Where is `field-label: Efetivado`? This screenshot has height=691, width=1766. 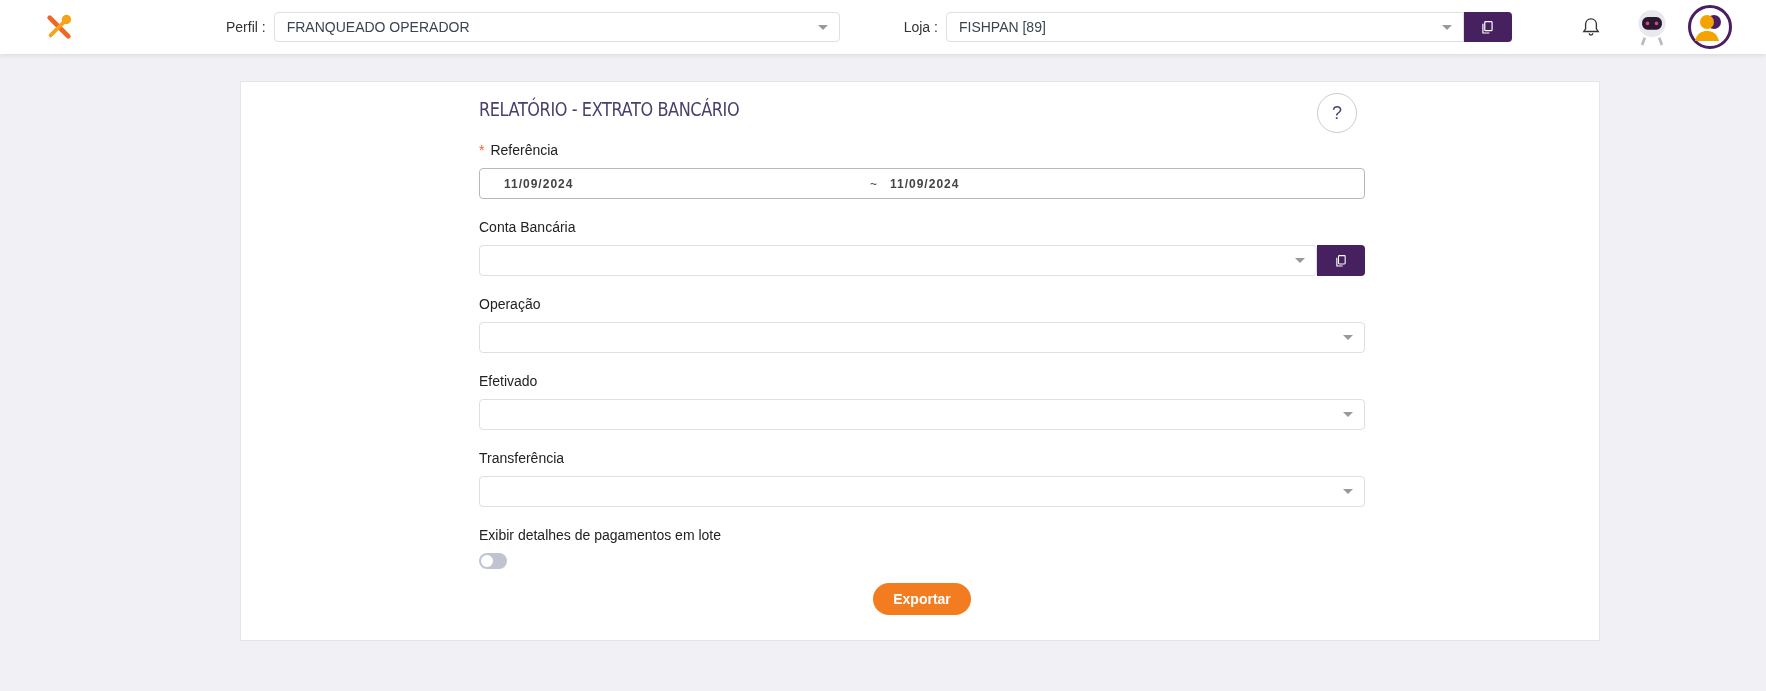 field-label: Efetivado is located at coordinates (508, 381).